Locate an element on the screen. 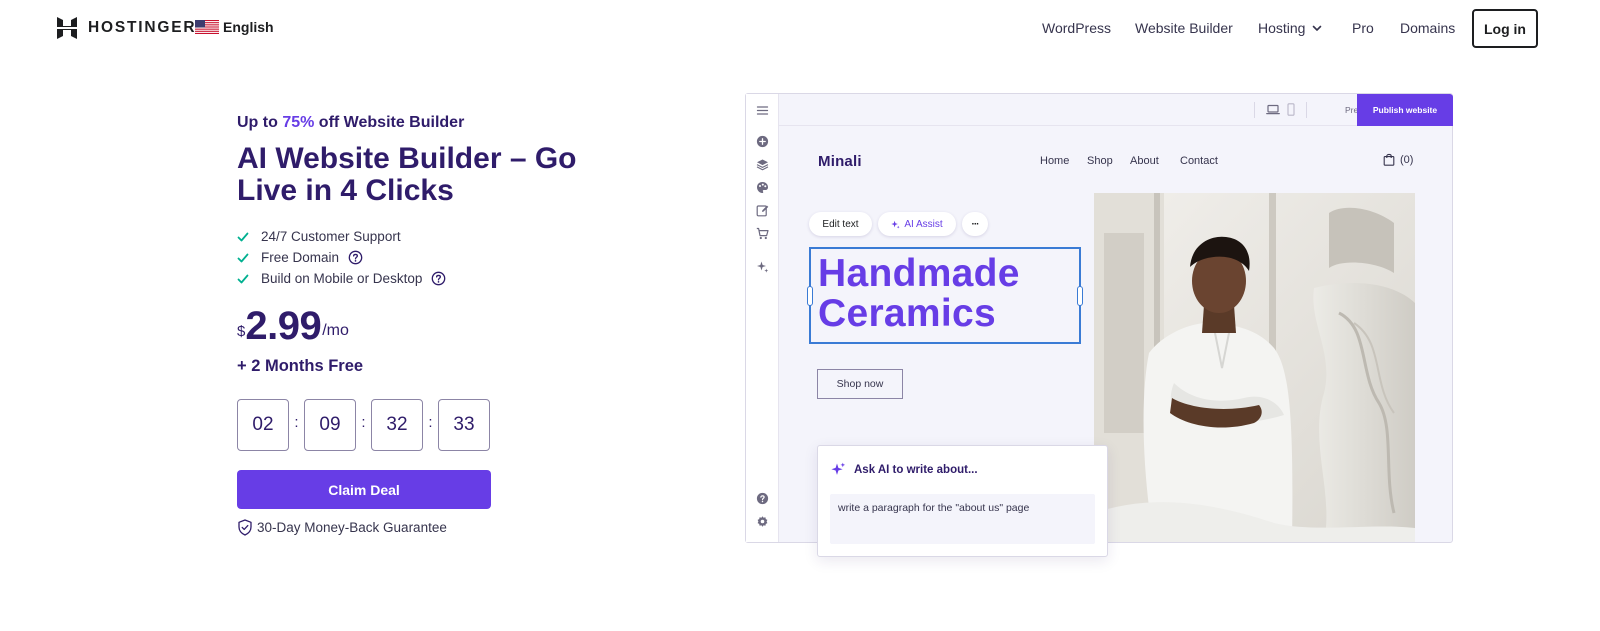  bonus-offer: + 2 Months Free is located at coordinates (300, 366).